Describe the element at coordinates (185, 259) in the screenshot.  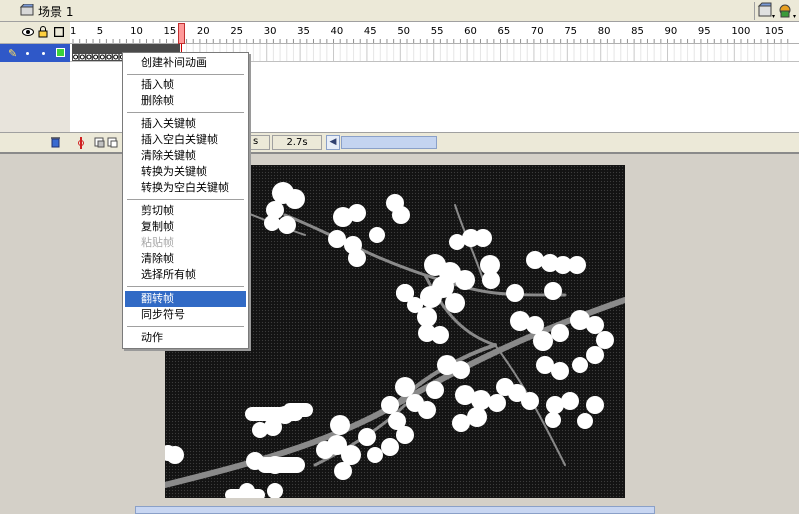
I see `menu-item-clear-frames: 清除帧` at that location.